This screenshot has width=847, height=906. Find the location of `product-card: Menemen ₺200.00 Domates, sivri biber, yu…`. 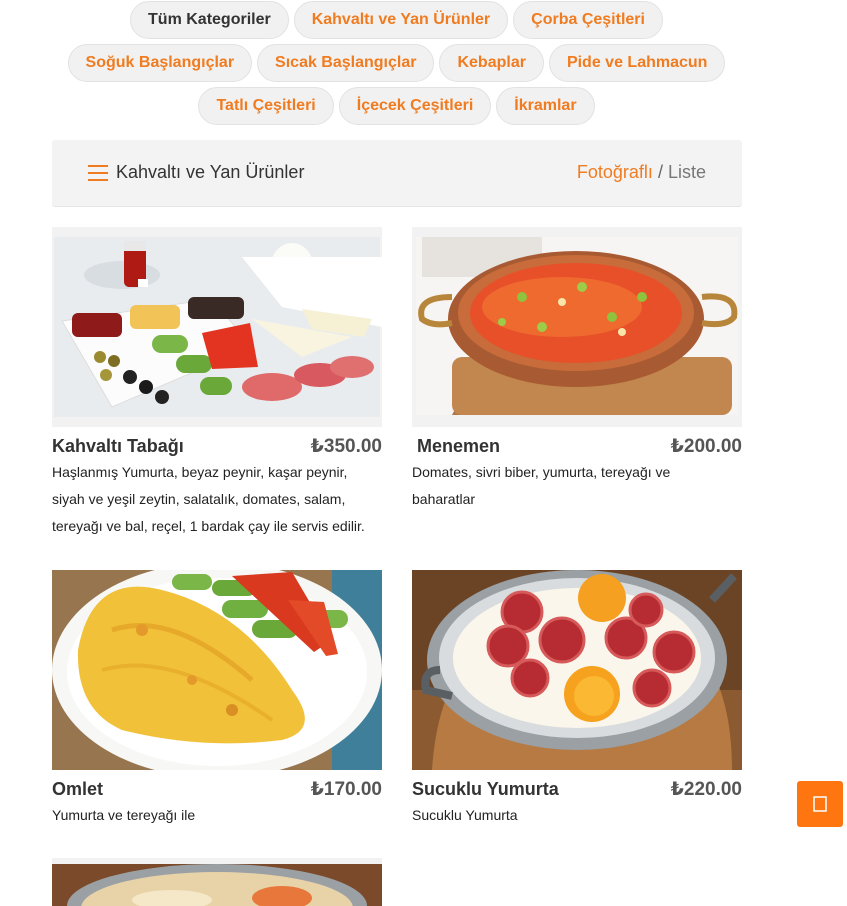

product-card: Menemen ₺200.00 Domates, sivri biber, yu… is located at coordinates (577, 367).